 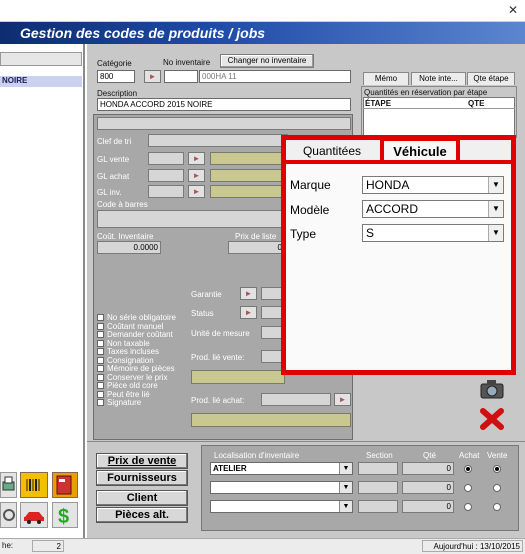 What do you see at coordinates (296, 399) in the screenshot?
I see `prod-lie-achat-field` at bounding box center [296, 399].